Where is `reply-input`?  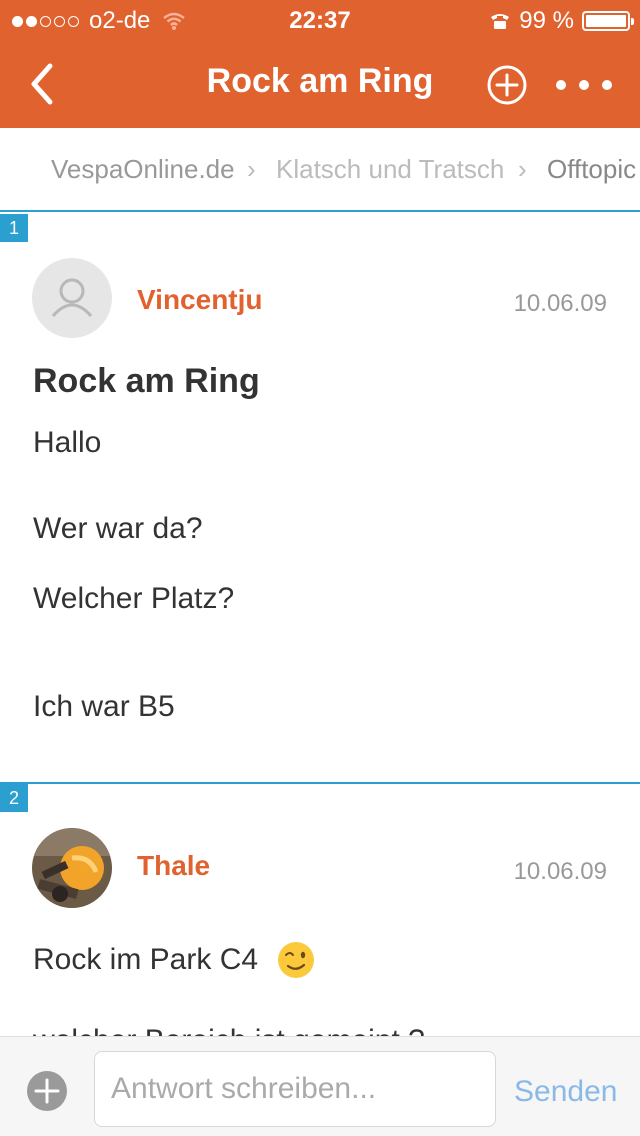 reply-input is located at coordinates (295, 1089).